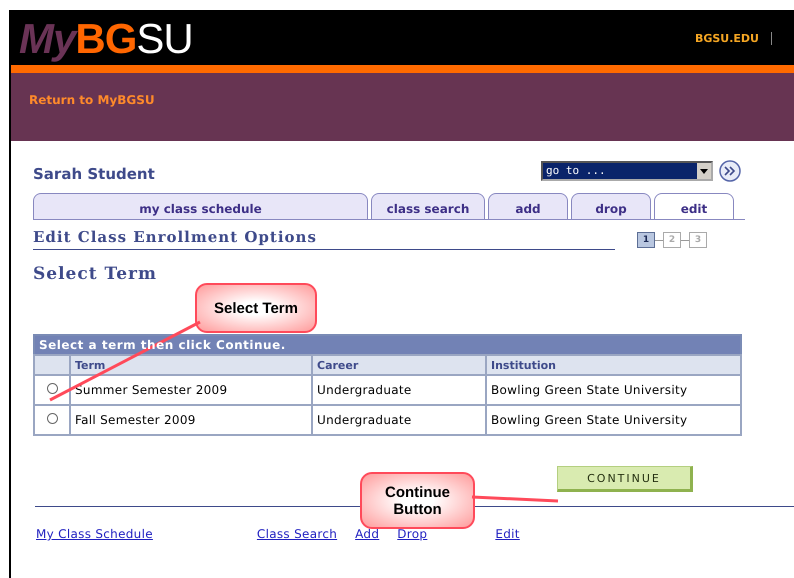  I want to click on tab: drop, so click(611, 206).